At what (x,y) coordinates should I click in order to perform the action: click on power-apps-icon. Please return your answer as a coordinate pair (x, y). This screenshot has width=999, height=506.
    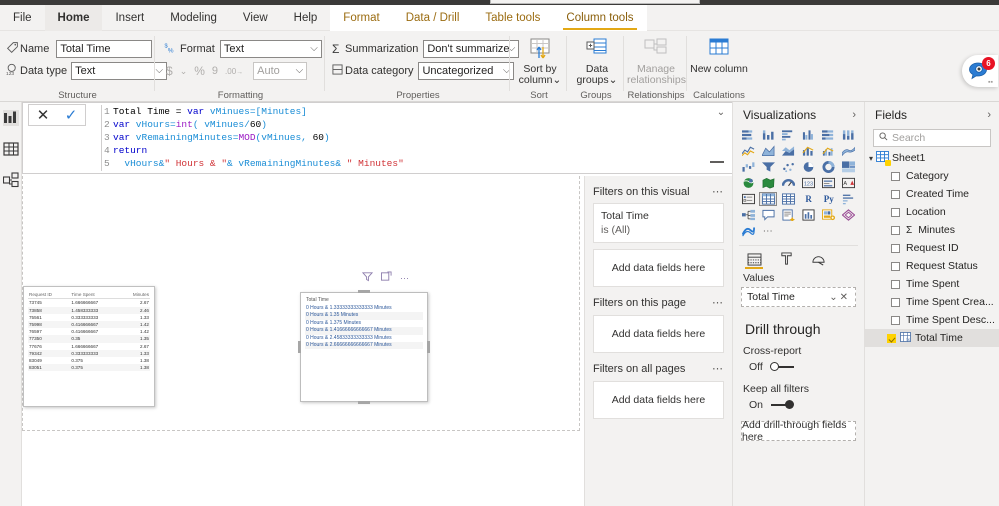
    Looking at the image, I should click on (849, 215).